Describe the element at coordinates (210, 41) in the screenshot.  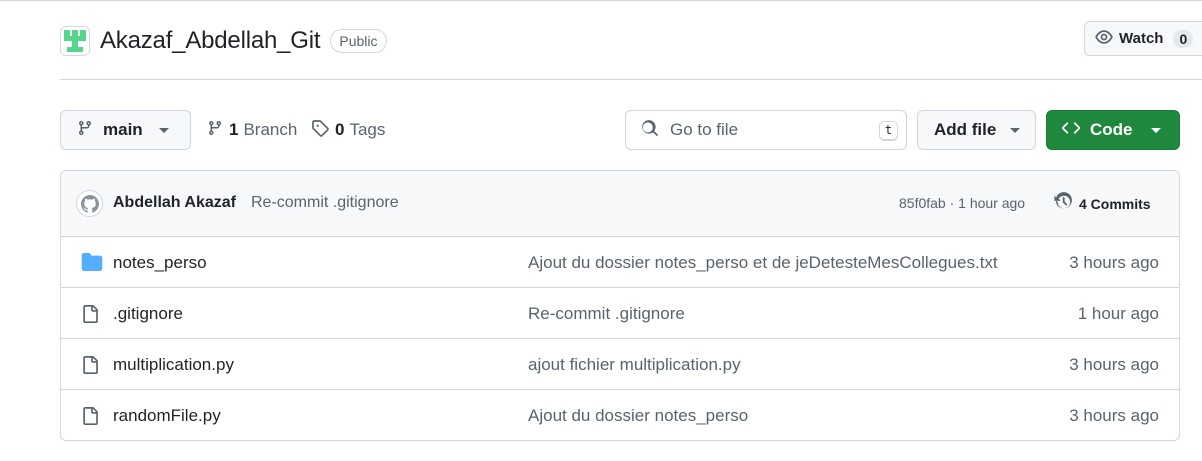
I see `repo-name: Akazaf_Abdellah_Git` at that location.